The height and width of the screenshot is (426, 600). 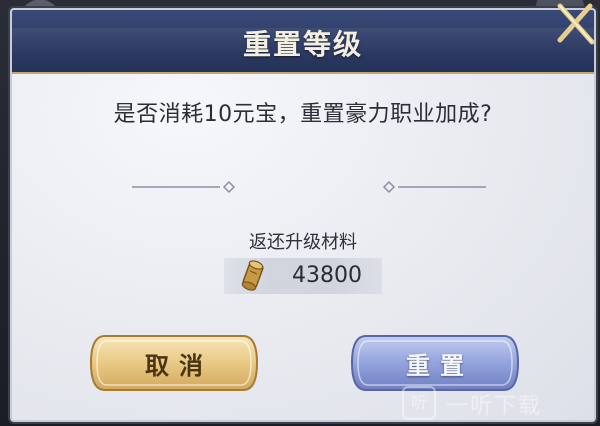 I want to click on refund-materials-label: 返还升级材料, so click(x=303, y=242).